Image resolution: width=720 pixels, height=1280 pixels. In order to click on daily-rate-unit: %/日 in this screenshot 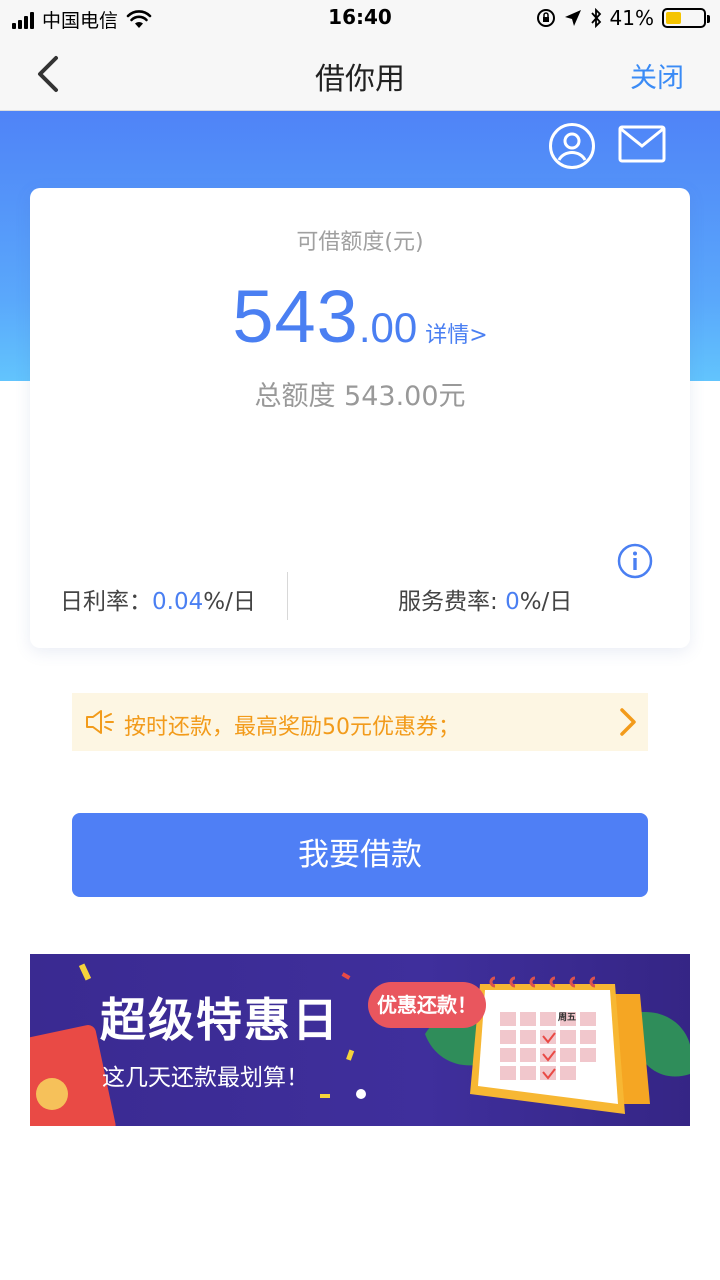, I will do `click(229, 602)`.